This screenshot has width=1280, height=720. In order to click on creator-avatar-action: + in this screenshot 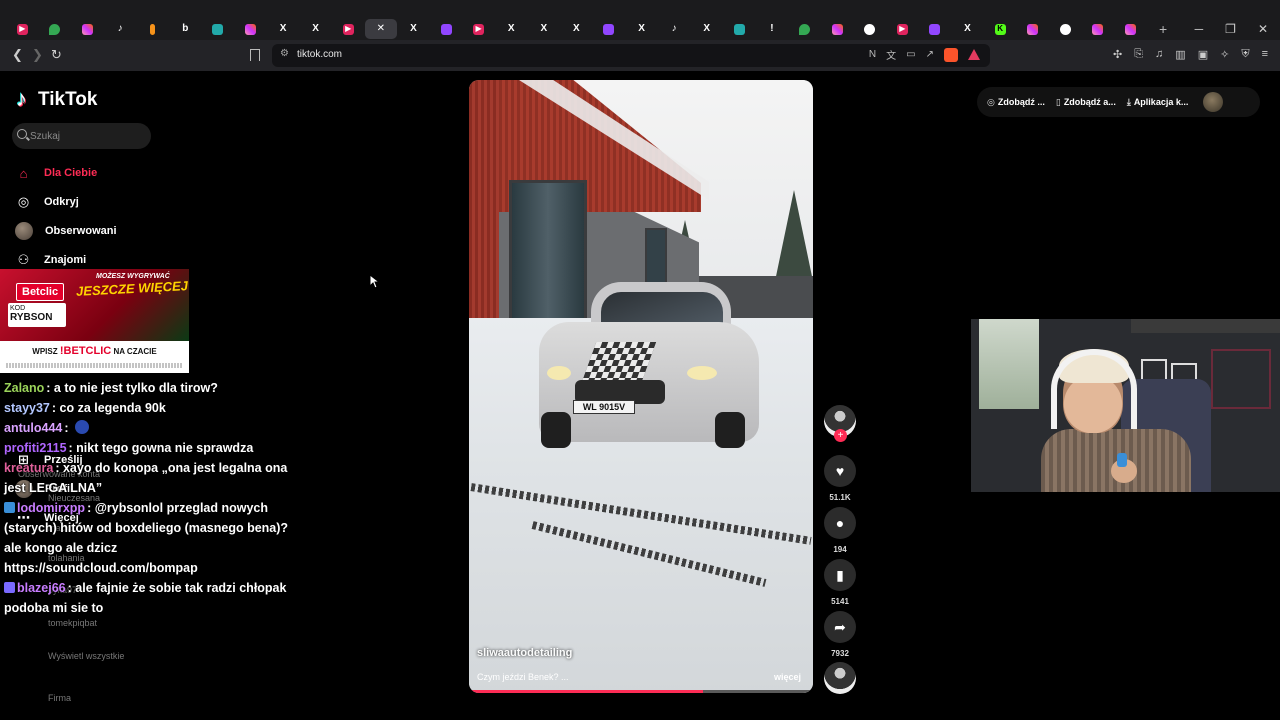, I will do `click(840, 423)`.